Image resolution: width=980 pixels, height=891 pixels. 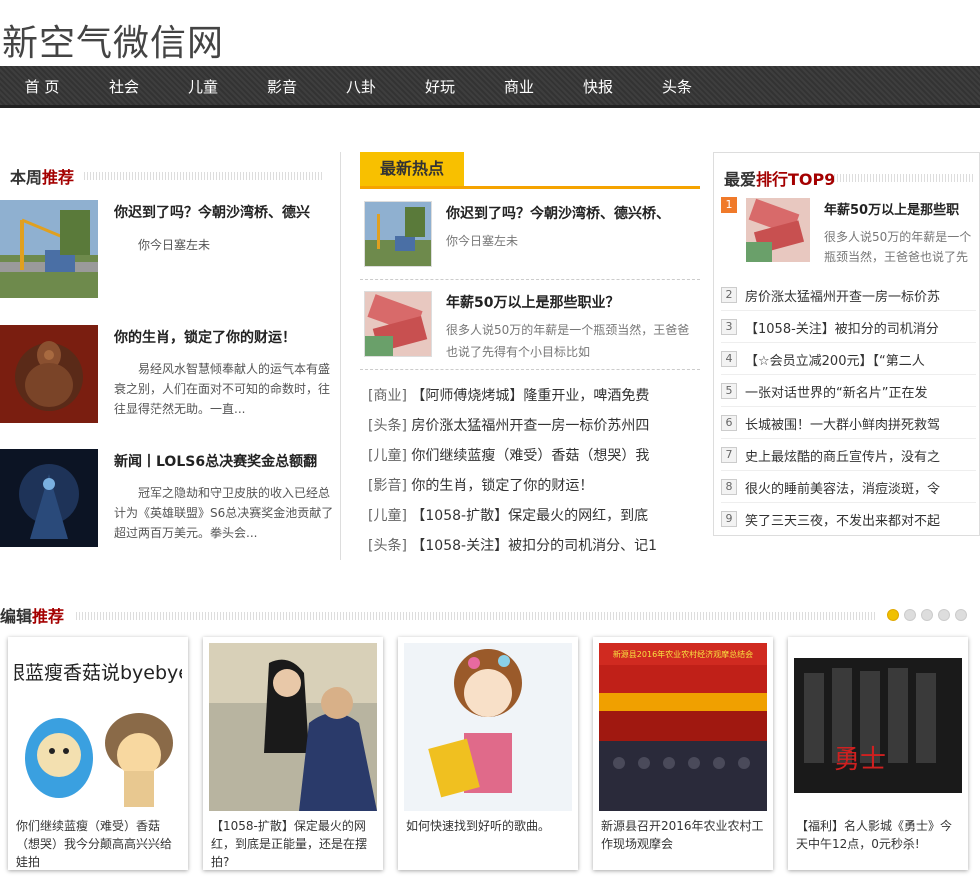 What do you see at coordinates (848, 519) in the screenshot?
I see `rank-row-9: 9 笑了三天三夜，不发出来都对不起` at bounding box center [848, 519].